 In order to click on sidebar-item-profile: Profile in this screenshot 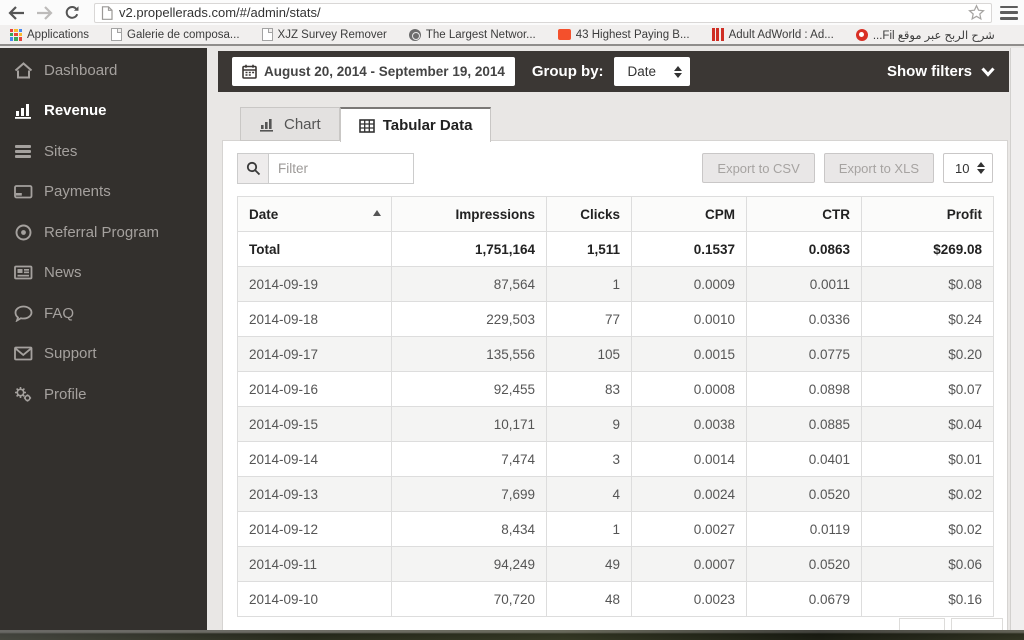, I will do `click(103, 394)`.